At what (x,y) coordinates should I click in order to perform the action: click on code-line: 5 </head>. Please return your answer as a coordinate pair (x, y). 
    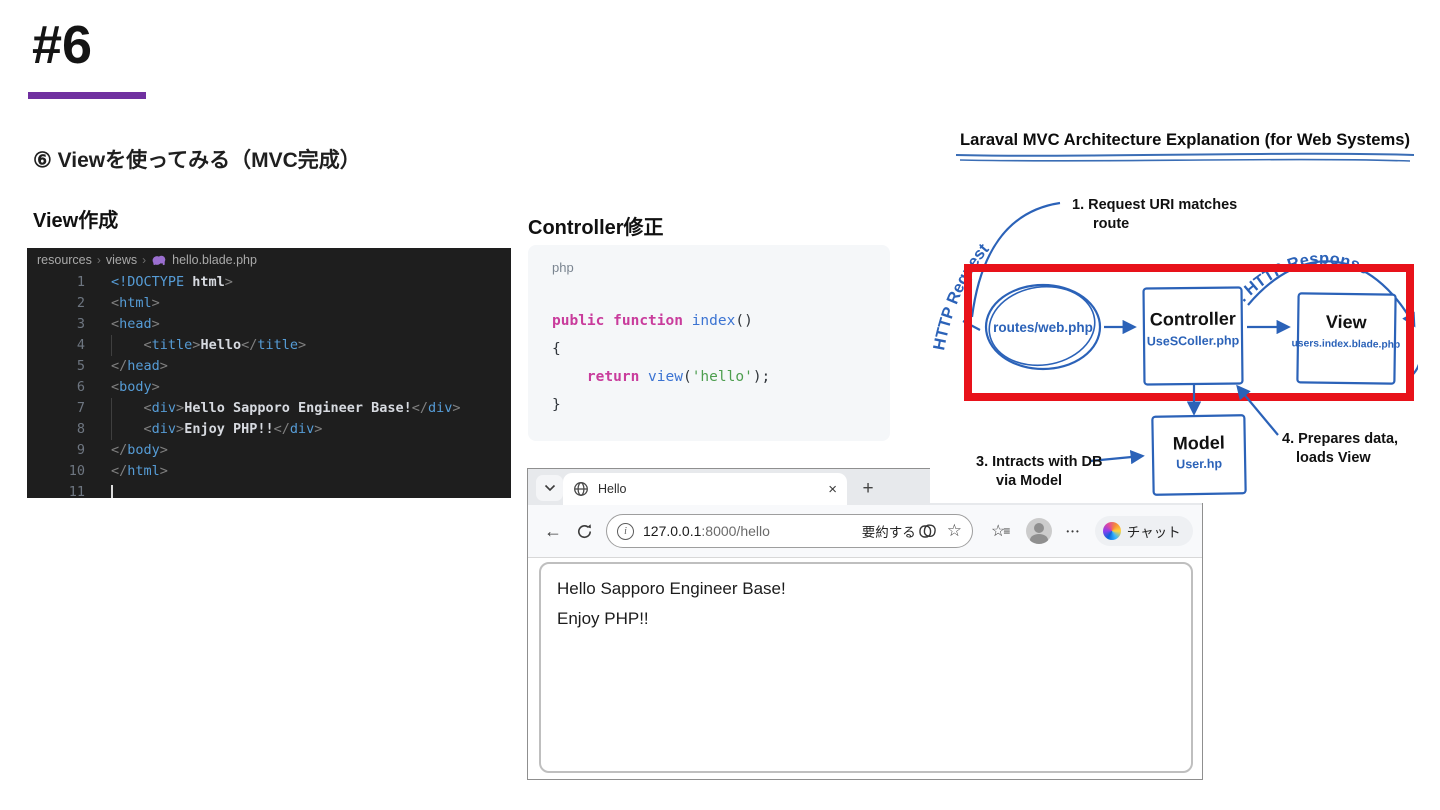
    Looking at the image, I should click on (122, 366).